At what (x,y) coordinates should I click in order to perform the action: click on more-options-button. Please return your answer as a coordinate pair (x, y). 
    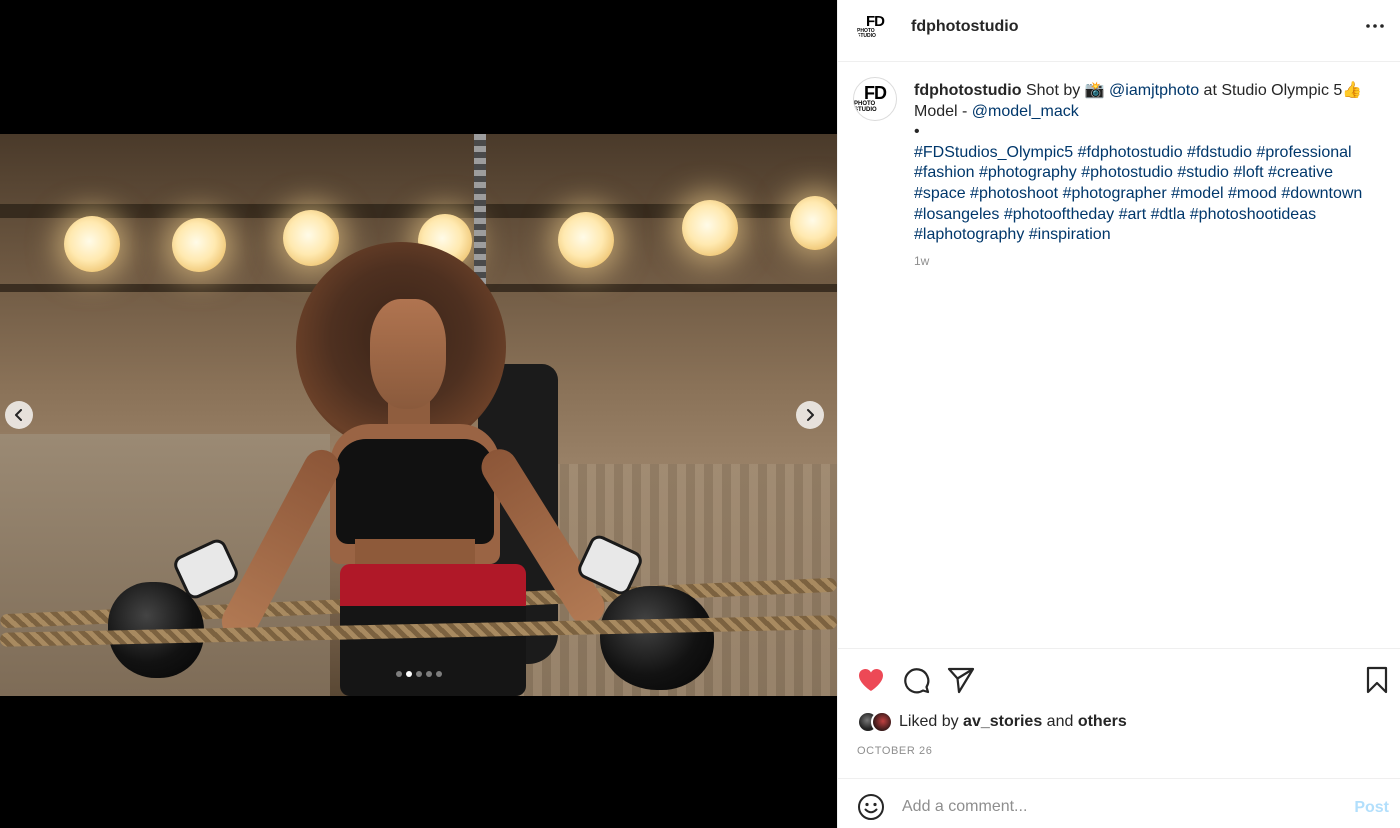
    Looking at the image, I should click on (1375, 29).